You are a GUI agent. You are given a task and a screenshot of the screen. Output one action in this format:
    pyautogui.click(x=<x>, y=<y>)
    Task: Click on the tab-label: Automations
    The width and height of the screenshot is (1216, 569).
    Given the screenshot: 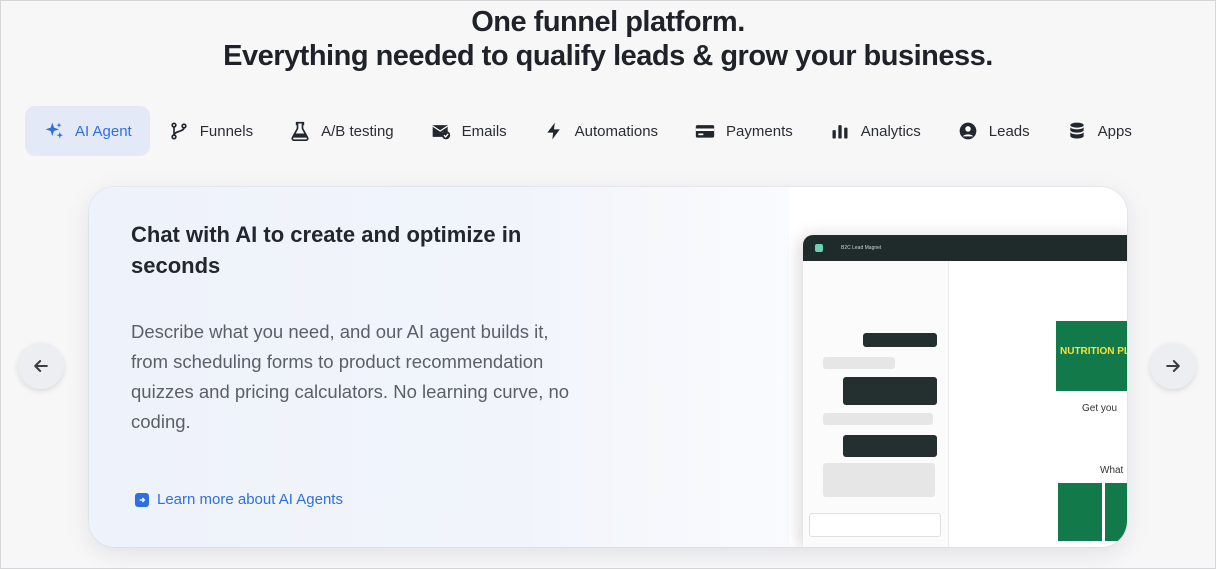 What is the action you would take?
    pyautogui.click(x=616, y=131)
    